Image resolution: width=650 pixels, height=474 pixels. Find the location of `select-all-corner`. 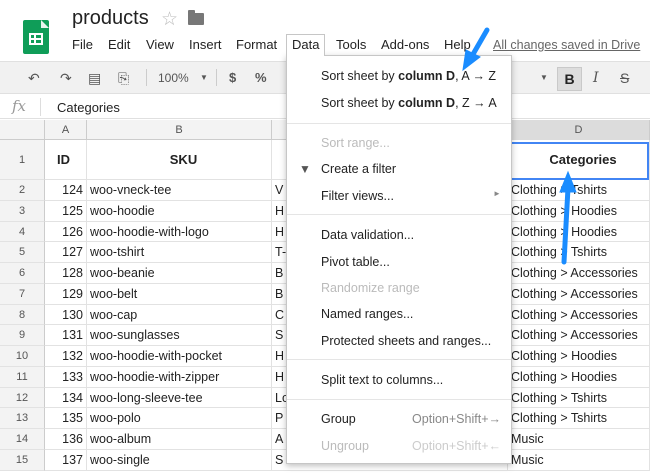

select-all-corner is located at coordinates (22, 130).